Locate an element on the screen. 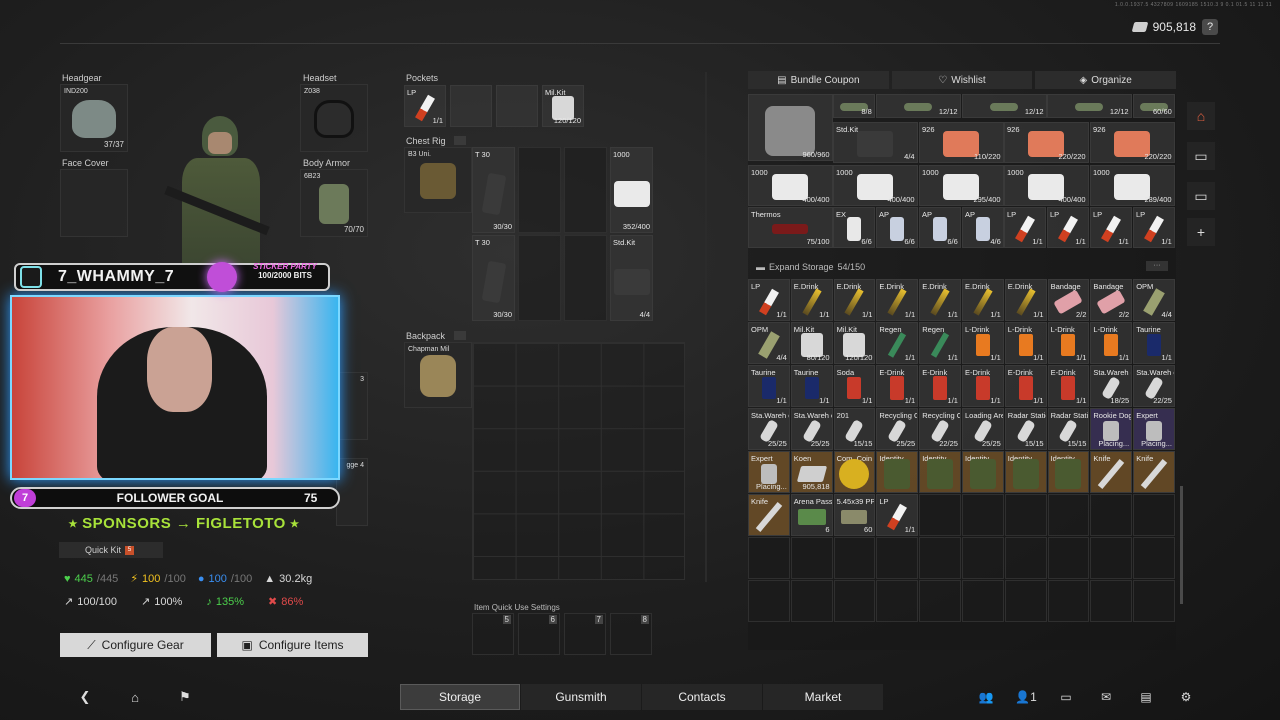 The image size is (1280, 720). item-cell: Recycling Office 25/25 is located at coordinates (897, 429).